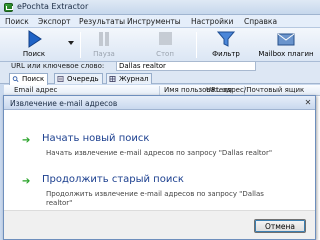 The width and height of the screenshot is (320, 240). I want to click on filter-button-label: Фильтр, so click(226, 54).